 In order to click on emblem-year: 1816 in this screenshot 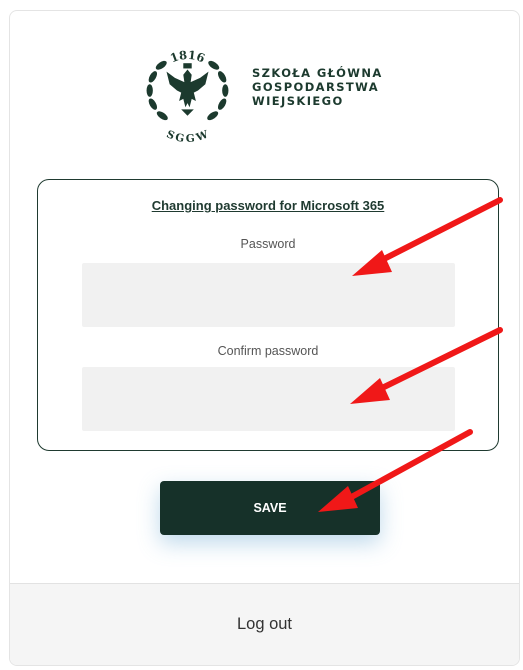, I will do `click(187, 57)`.